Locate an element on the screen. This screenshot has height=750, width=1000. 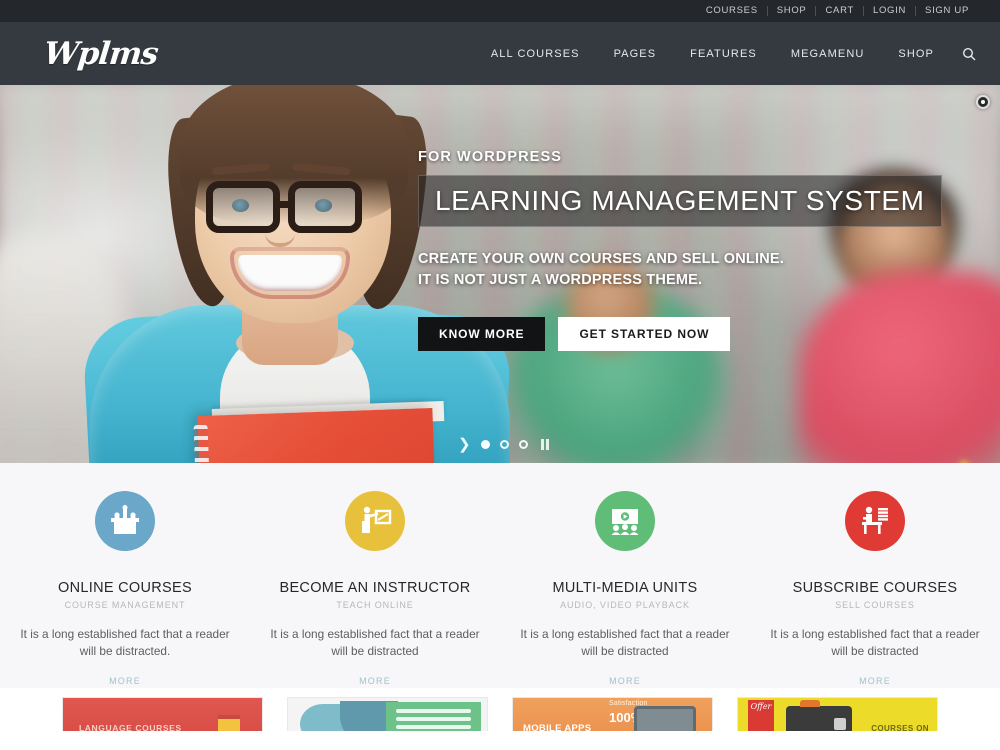
course-card: MOBILE APPS Satisfaction 100% is located at coordinates (612, 714).